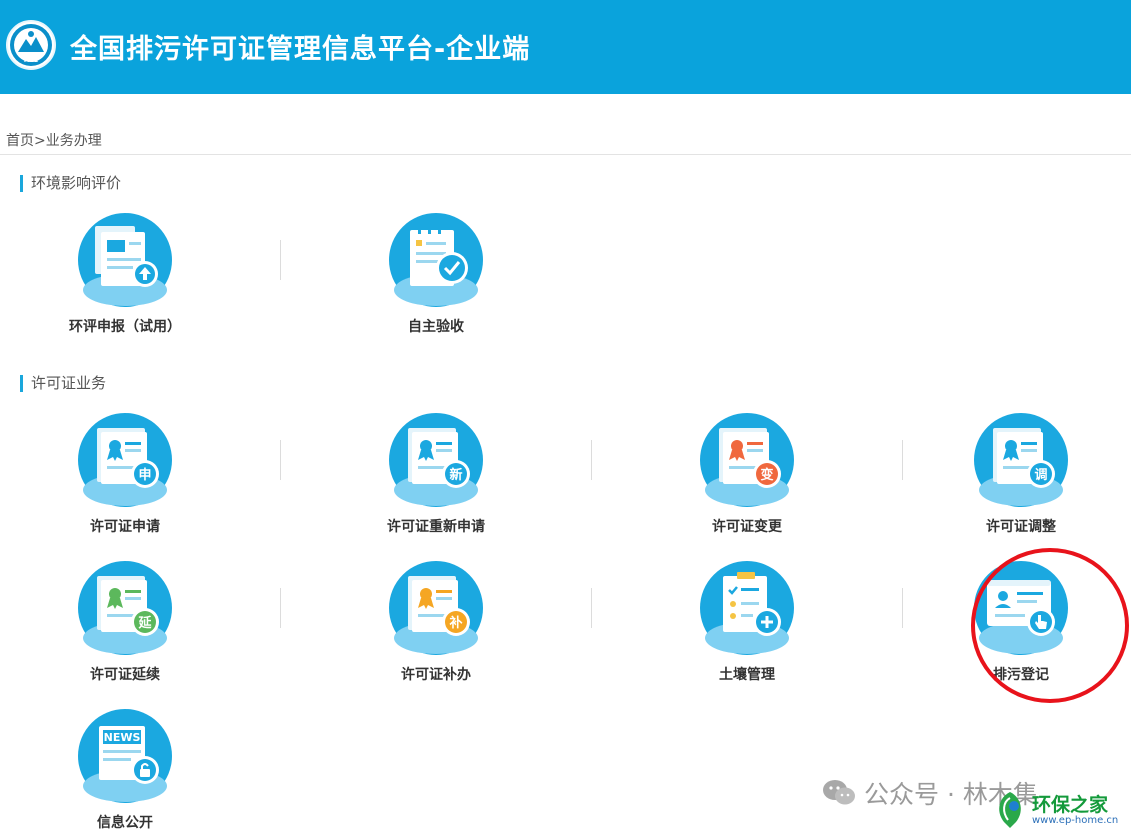 The width and height of the screenshot is (1131, 836). Describe the element at coordinates (20, 141) in the screenshot. I see `breadcrumb-home-link: 首页` at that location.